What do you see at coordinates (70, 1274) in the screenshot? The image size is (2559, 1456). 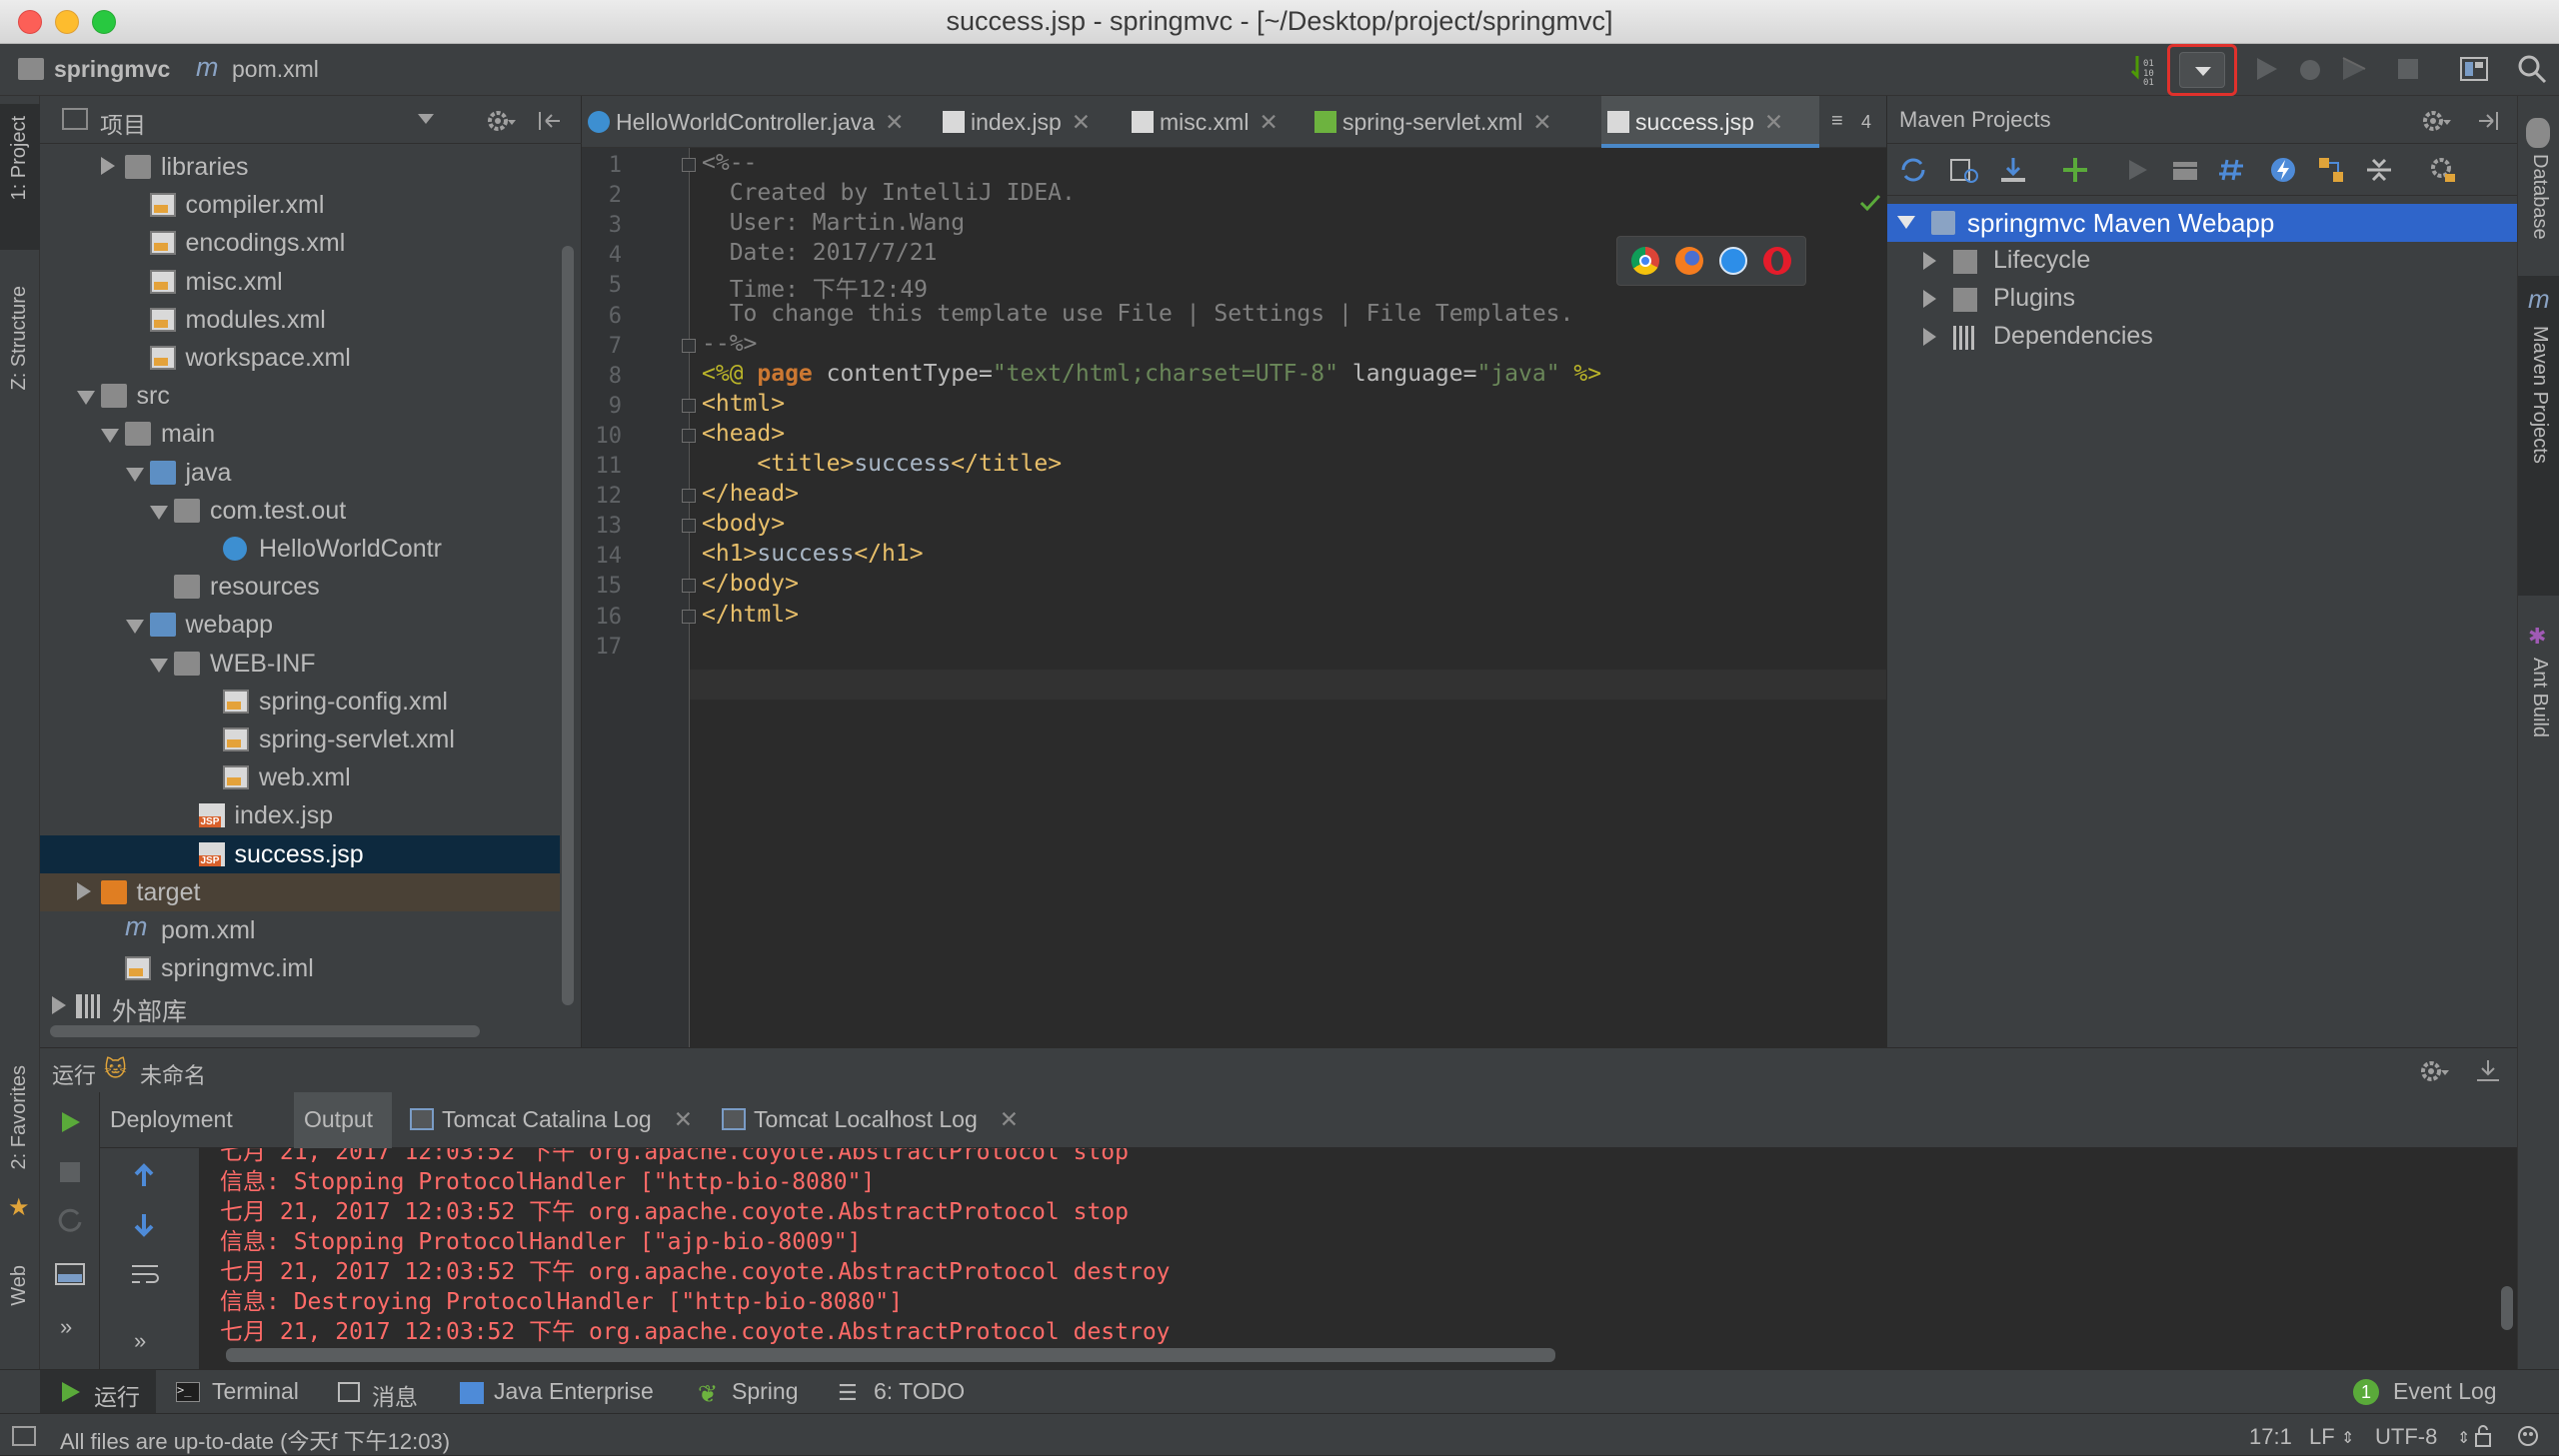 I see `layout-icon` at bounding box center [70, 1274].